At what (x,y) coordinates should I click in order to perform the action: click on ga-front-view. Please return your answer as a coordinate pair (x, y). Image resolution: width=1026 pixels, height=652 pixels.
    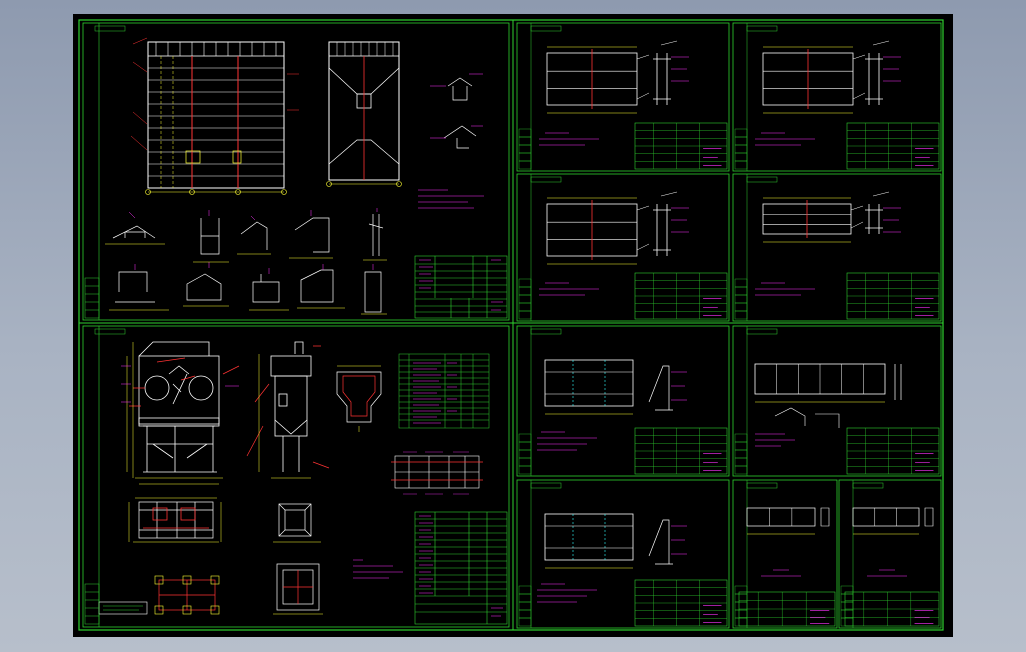
    Looking at the image, I should click on (179, 407).